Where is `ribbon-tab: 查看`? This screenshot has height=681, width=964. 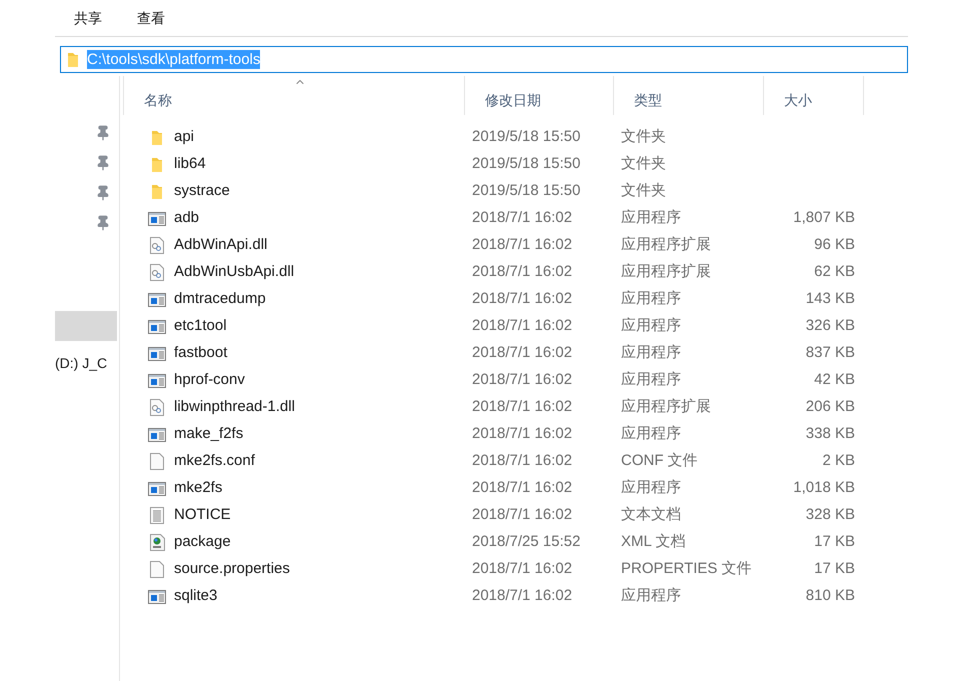
ribbon-tab: 查看 is located at coordinates (151, 18).